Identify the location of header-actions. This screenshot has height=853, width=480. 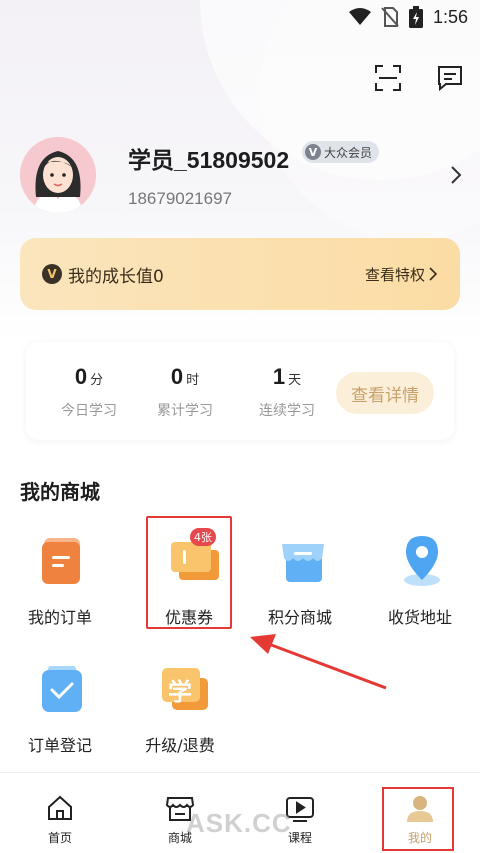
(419, 78).